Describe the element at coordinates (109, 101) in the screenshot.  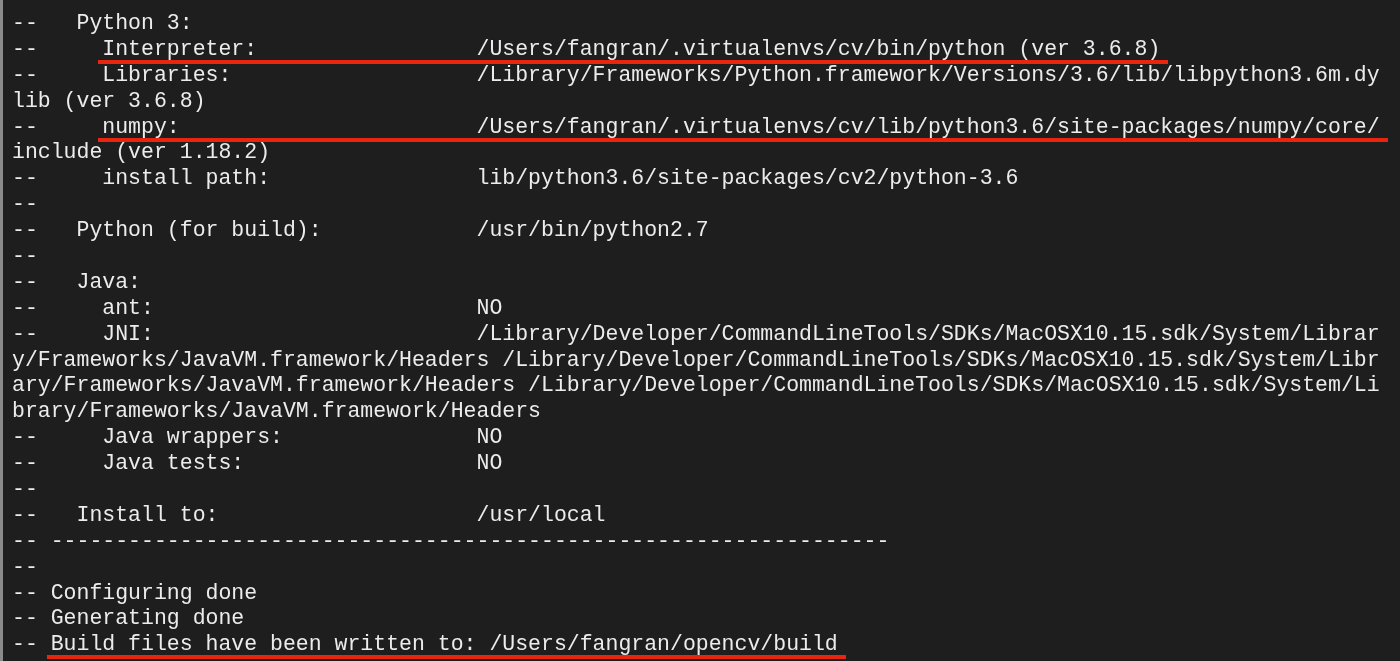
I see `terminal-line: lib (ver 3.6.8)` at that location.